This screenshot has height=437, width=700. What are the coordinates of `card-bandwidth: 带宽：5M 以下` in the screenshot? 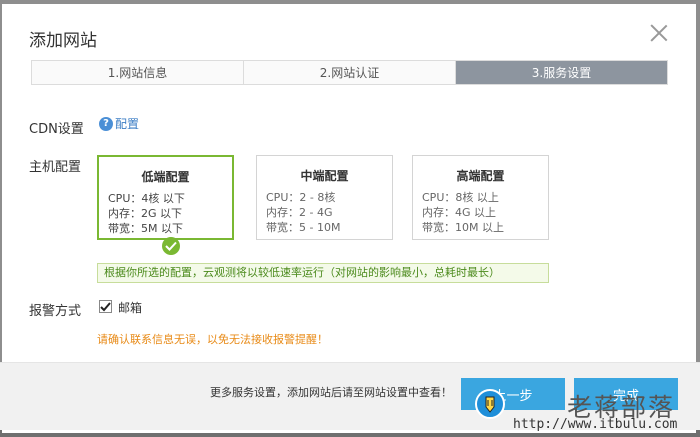 It's located at (145, 228).